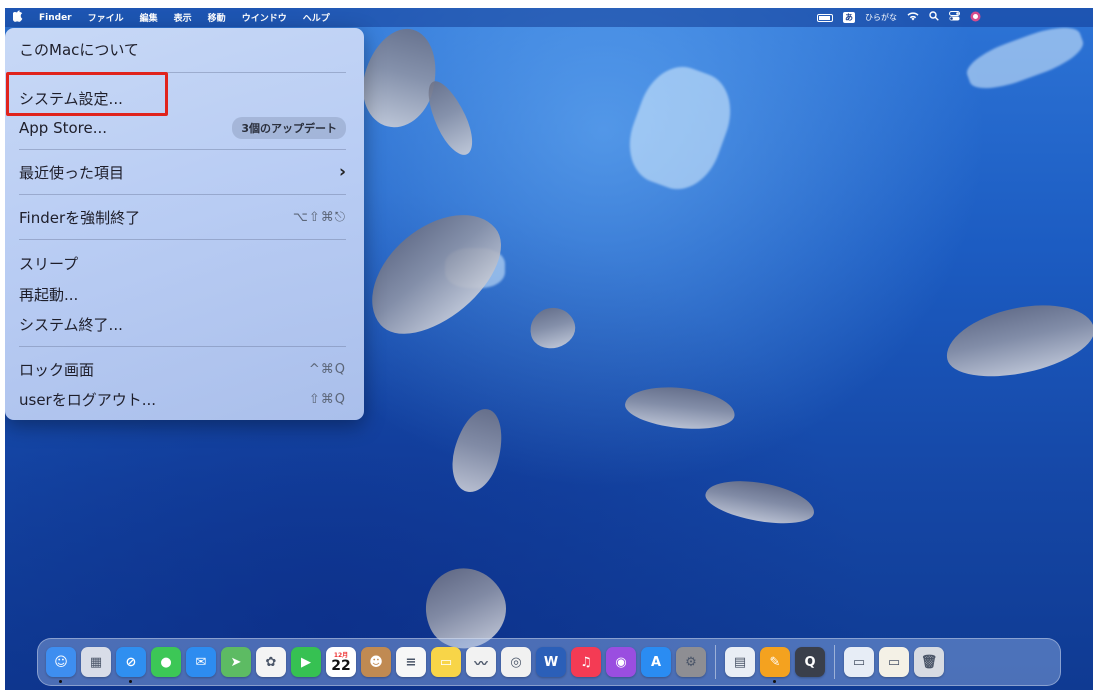 The image size is (1098, 695). What do you see at coordinates (264, 17) in the screenshot?
I see `menu-window: ウインドウ` at bounding box center [264, 17].